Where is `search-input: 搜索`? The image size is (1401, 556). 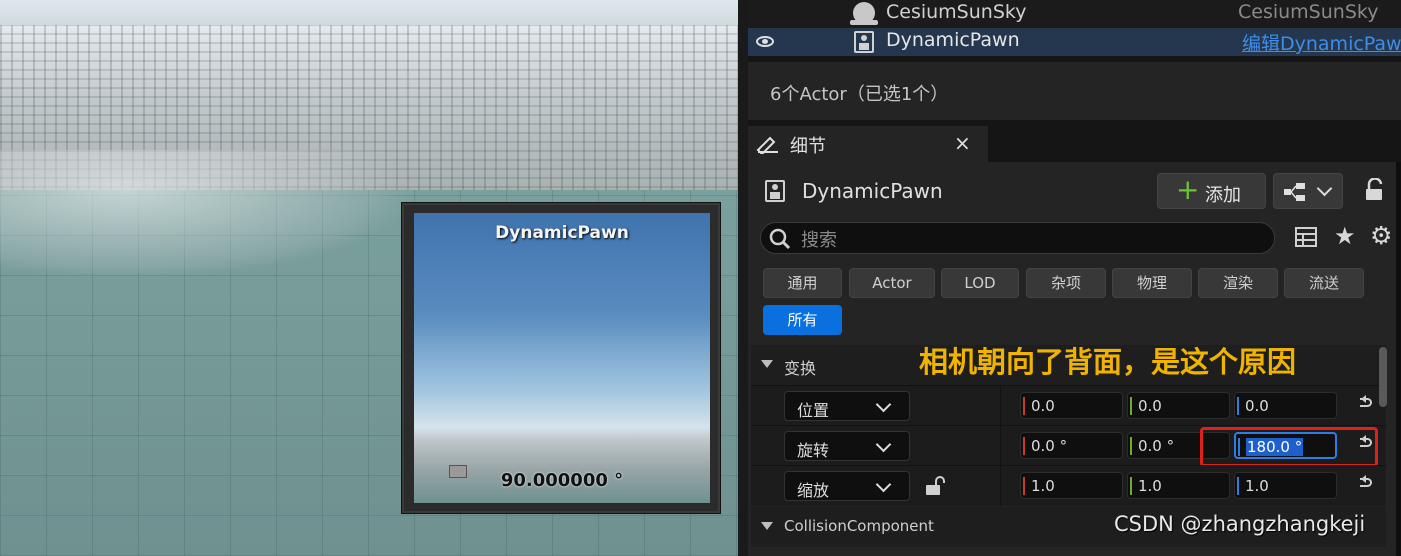
search-input: 搜索 is located at coordinates (1017, 238).